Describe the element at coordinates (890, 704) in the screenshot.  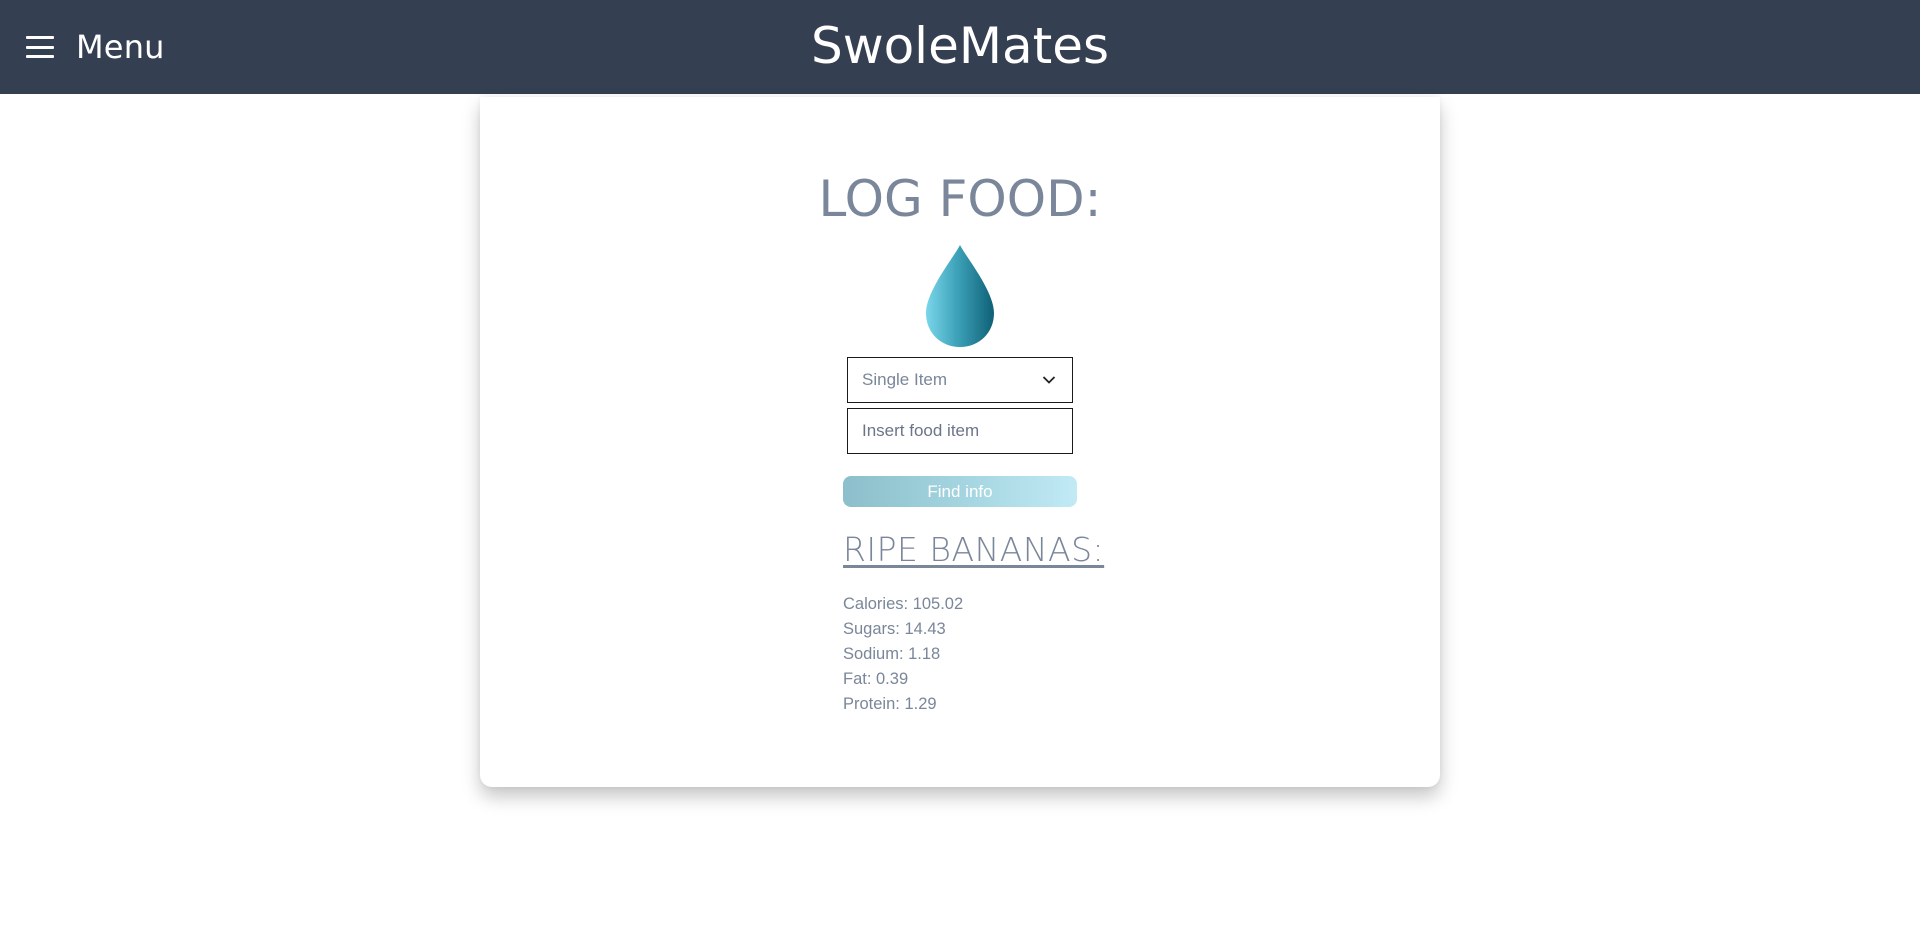
I see `nutrient-protein: Protein: 1.29` at that location.